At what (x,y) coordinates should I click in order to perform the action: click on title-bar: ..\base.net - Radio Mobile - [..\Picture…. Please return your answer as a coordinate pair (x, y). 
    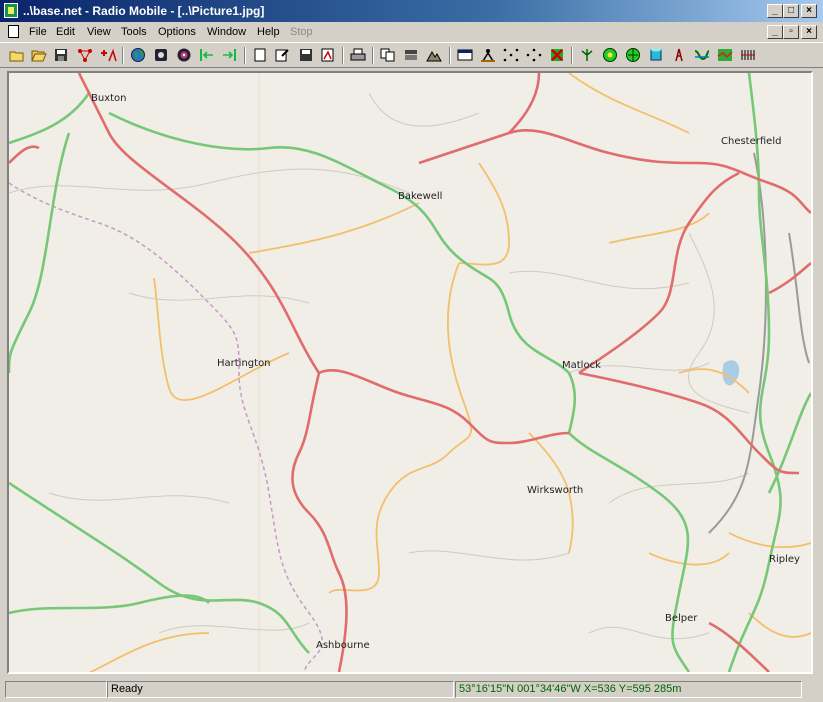
    Looking at the image, I should click on (411, 11).